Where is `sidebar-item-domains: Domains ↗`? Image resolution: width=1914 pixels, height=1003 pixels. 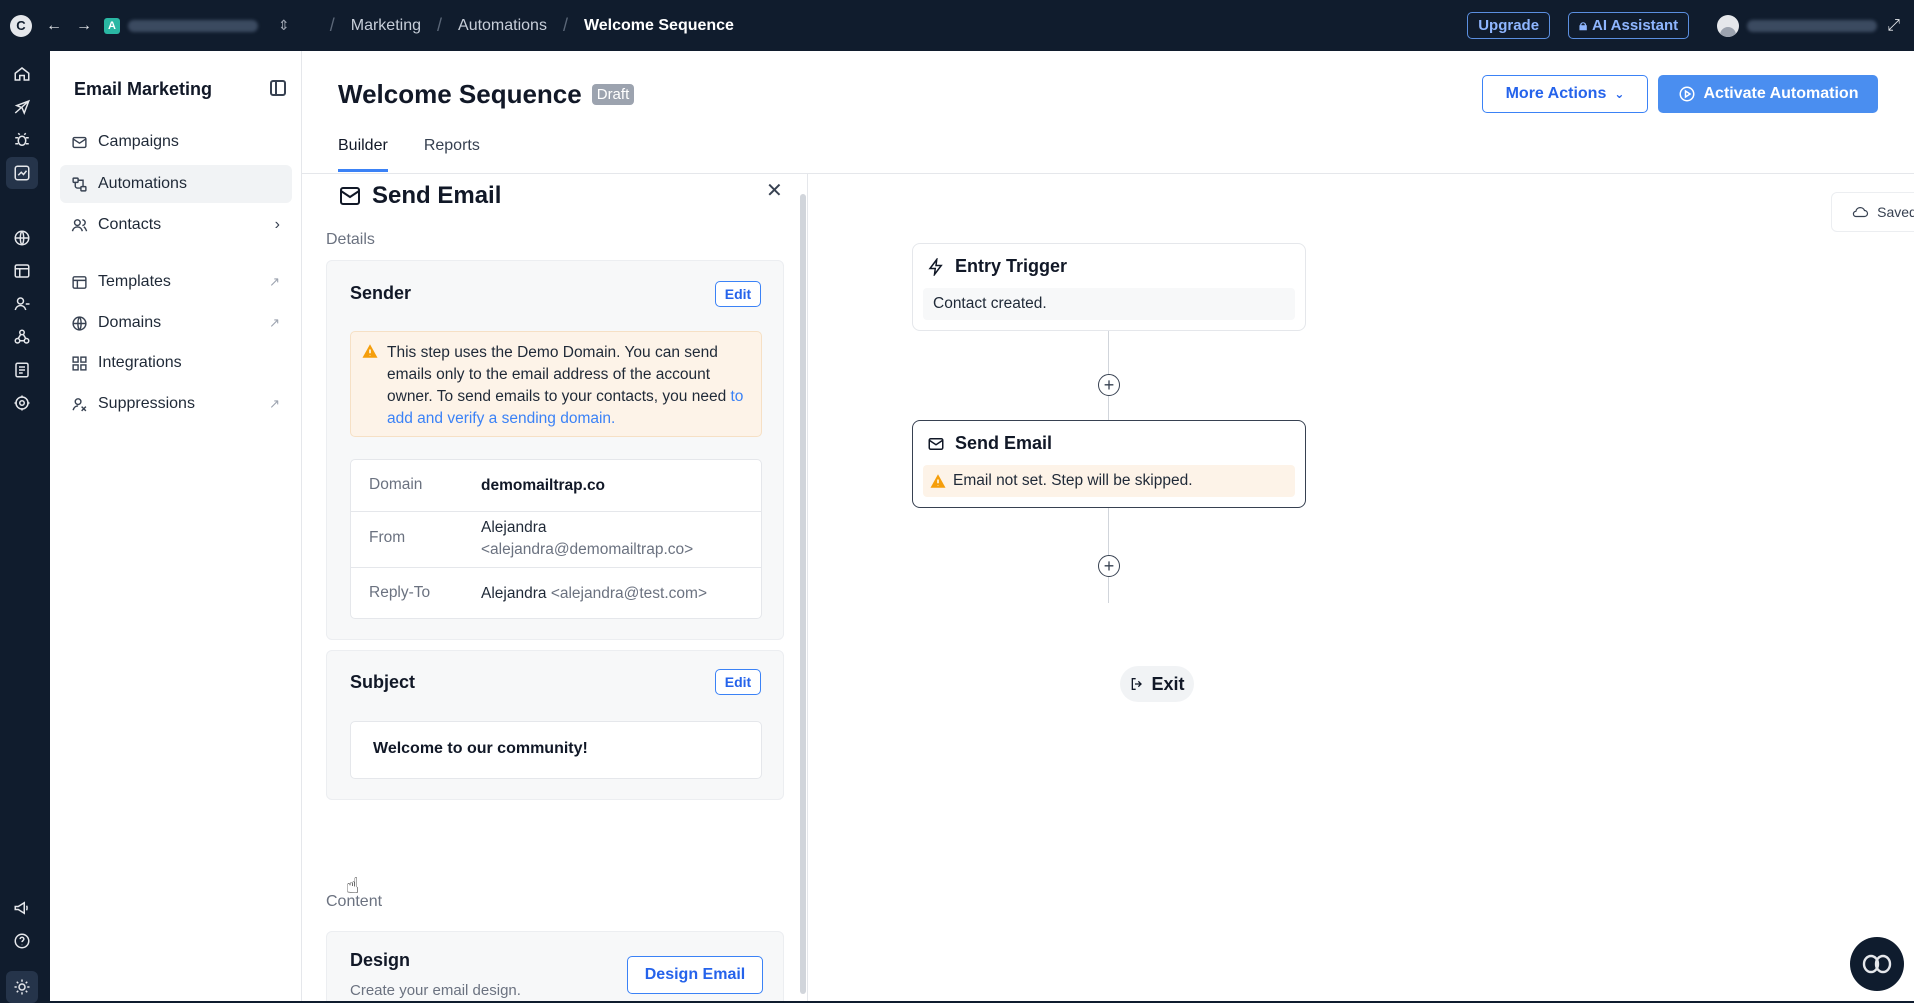
sidebar-item-domains: Domains ↗ is located at coordinates (176, 323).